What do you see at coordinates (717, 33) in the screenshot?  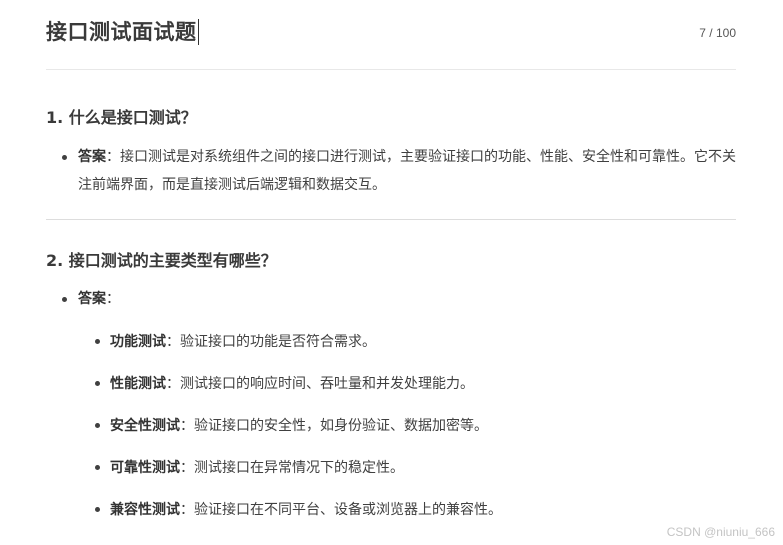 I see `page-counter: 7 / 100` at bounding box center [717, 33].